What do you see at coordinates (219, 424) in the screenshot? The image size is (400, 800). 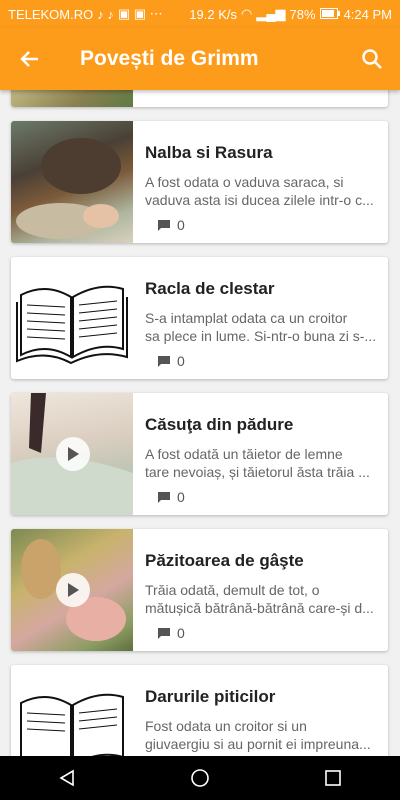 I see `story-title: Căsuţa din pădure` at bounding box center [219, 424].